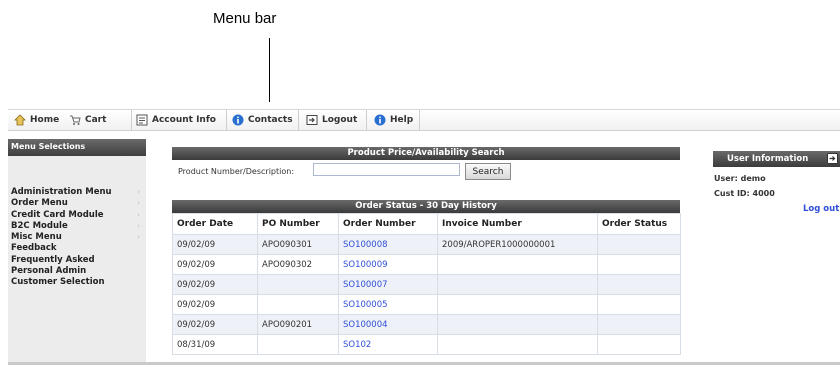  I want to click on order-number-cell: SO102, so click(388, 344).